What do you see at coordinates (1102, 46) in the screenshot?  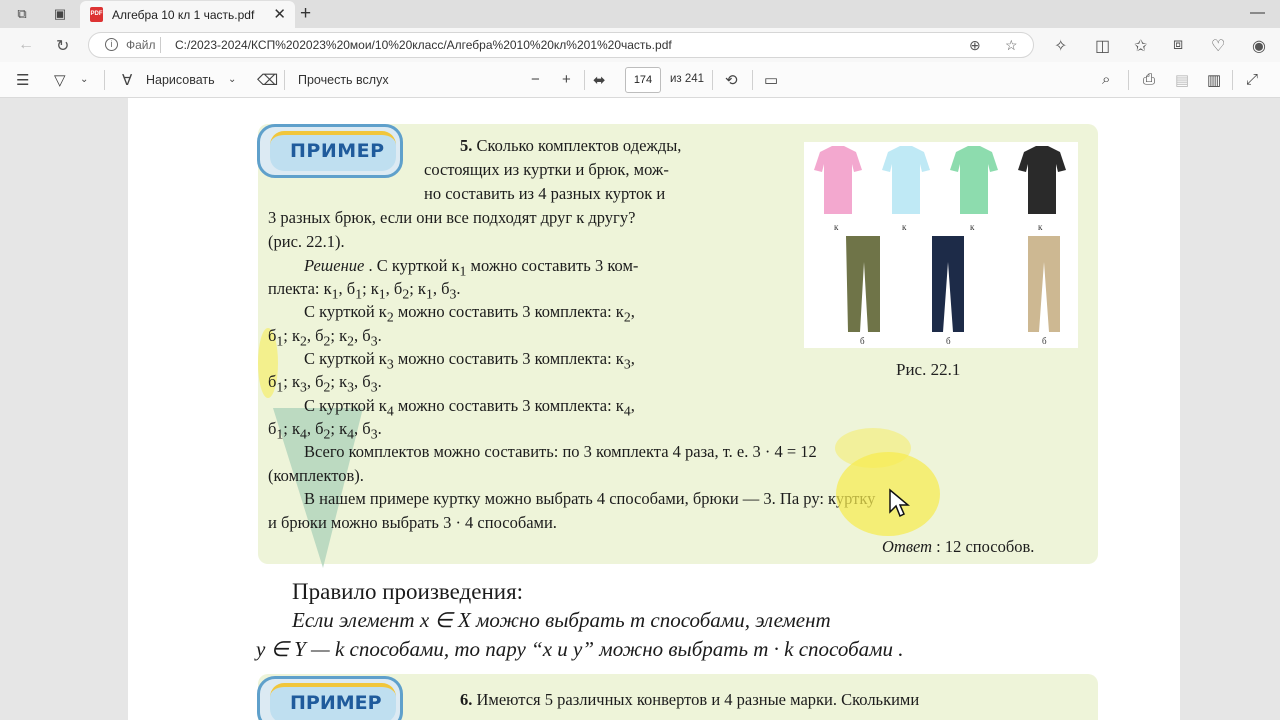 I see `split-screen-icon: ◫` at bounding box center [1102, 46].